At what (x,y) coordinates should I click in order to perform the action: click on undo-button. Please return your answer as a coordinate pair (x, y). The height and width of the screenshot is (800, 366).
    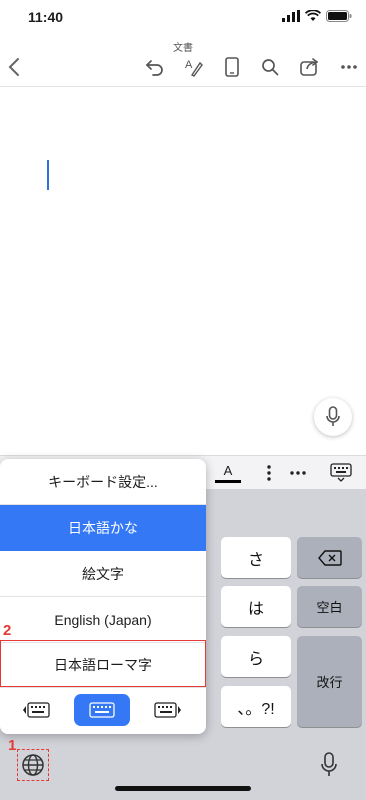
    Looking at the image, I should click on (155, 67).